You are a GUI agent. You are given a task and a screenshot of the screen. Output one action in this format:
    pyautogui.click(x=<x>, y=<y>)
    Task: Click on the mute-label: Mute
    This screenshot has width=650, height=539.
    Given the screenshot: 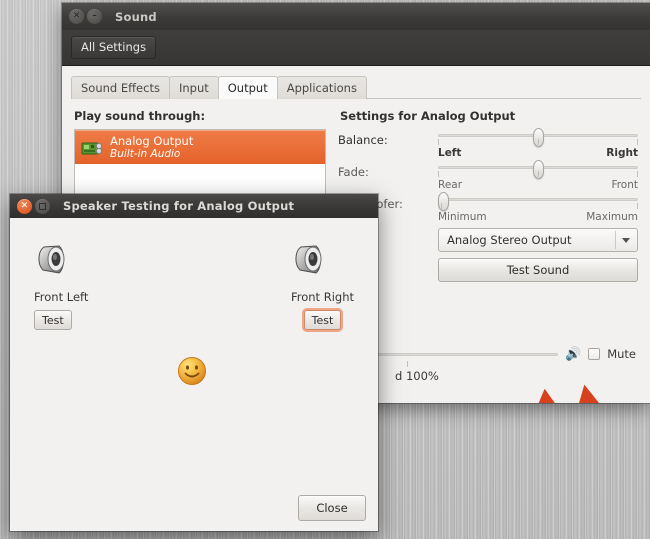 What is the action you would take?
    pyautogui.click(x=621, y=354)
    